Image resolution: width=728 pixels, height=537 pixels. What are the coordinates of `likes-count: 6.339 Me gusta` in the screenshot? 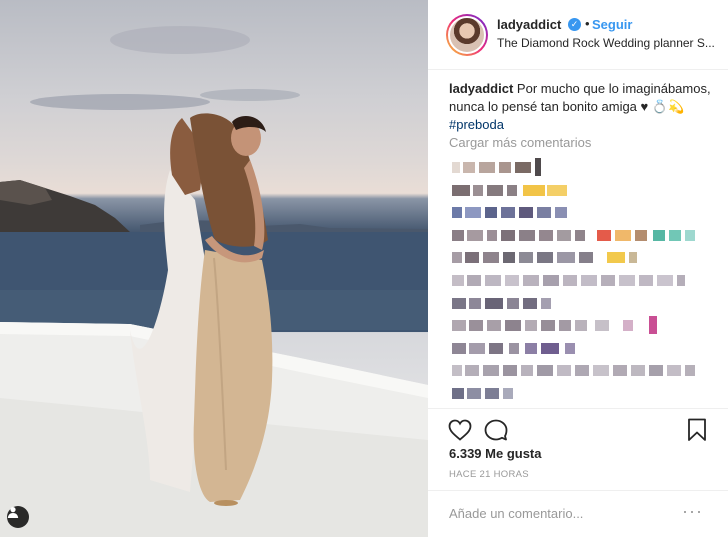 It's located at (495, 453).